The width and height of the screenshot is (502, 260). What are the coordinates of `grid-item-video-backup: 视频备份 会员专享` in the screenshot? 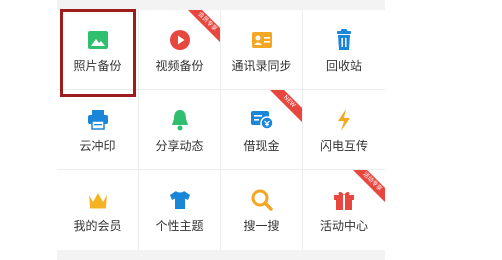 It's located at (180, 50).